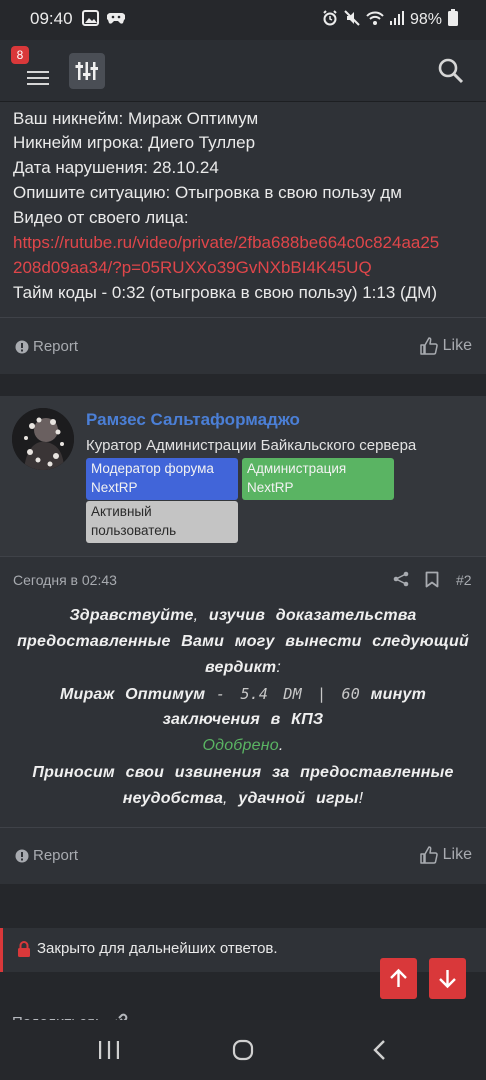  I want to click on status-bar: 09:40 98%, so click(243, 20).